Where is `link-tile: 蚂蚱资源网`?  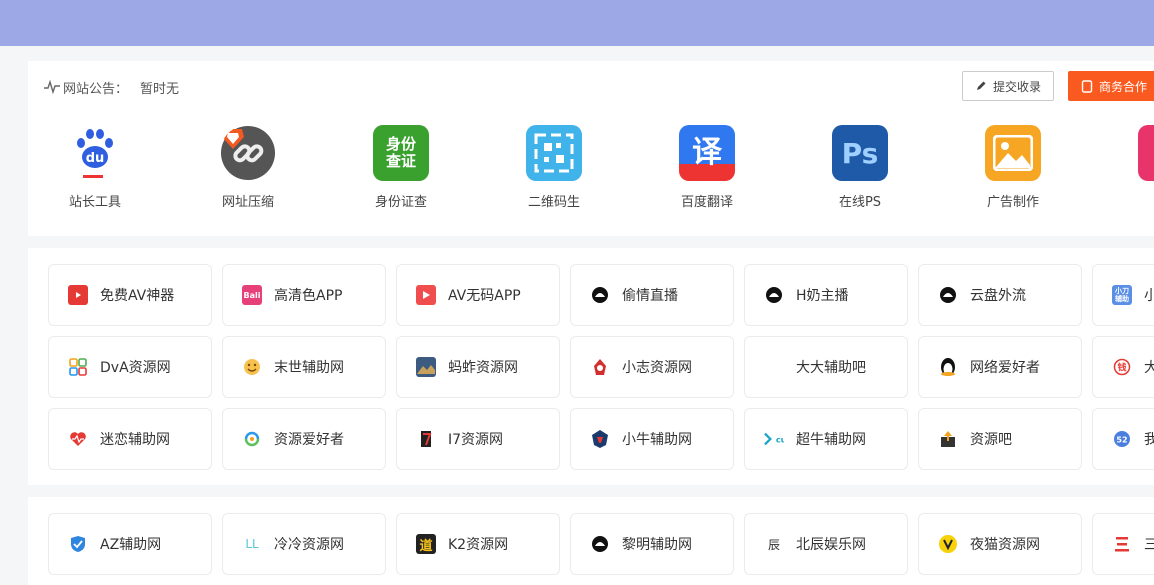
link-tile: 蚂蚱资源网 is located at coordinates (478, 367).